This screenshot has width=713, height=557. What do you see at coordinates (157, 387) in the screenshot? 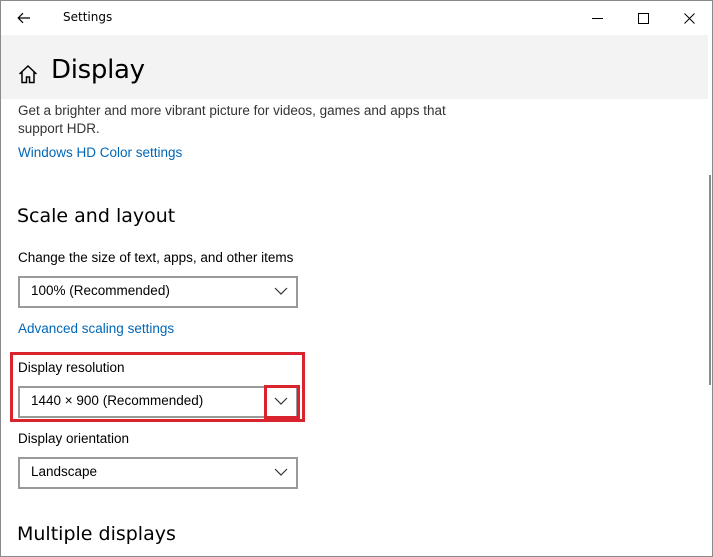
I see `resolution-highlight-annotation` at bounding box center [157, 387].